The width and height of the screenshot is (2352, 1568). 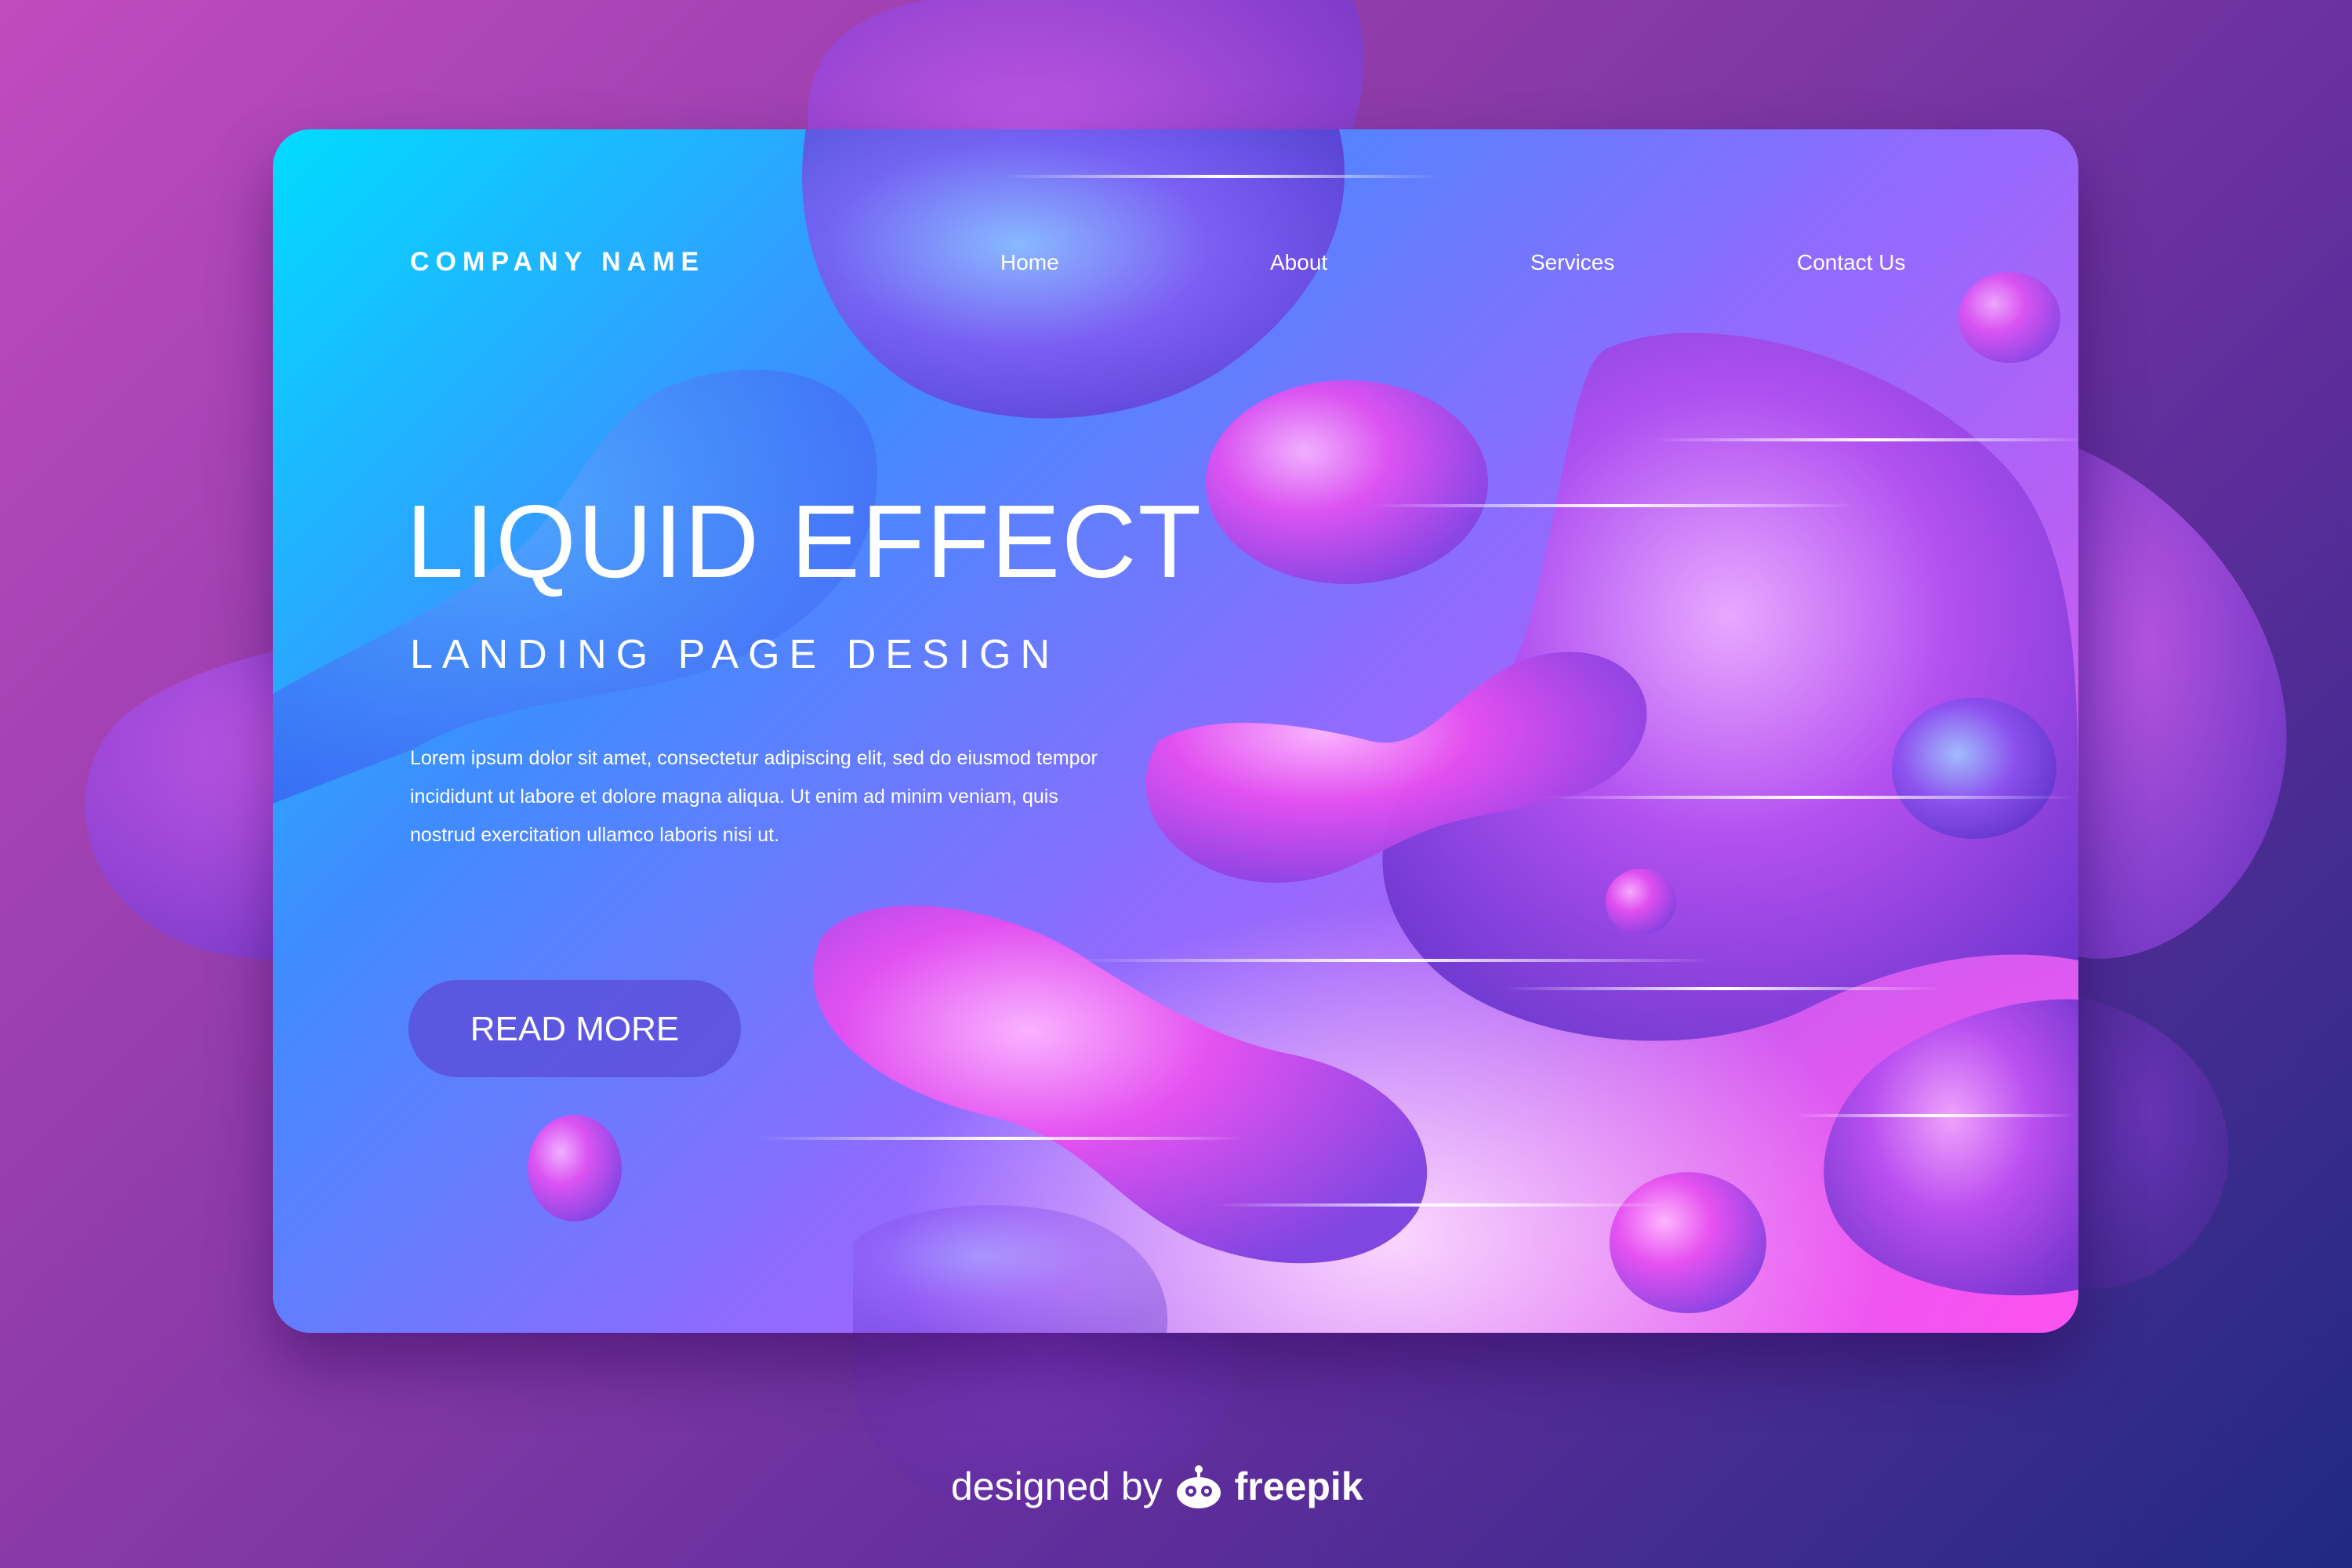 I want to click on hero-title: LIQUID EFFECT, so click(x=804, y=541).